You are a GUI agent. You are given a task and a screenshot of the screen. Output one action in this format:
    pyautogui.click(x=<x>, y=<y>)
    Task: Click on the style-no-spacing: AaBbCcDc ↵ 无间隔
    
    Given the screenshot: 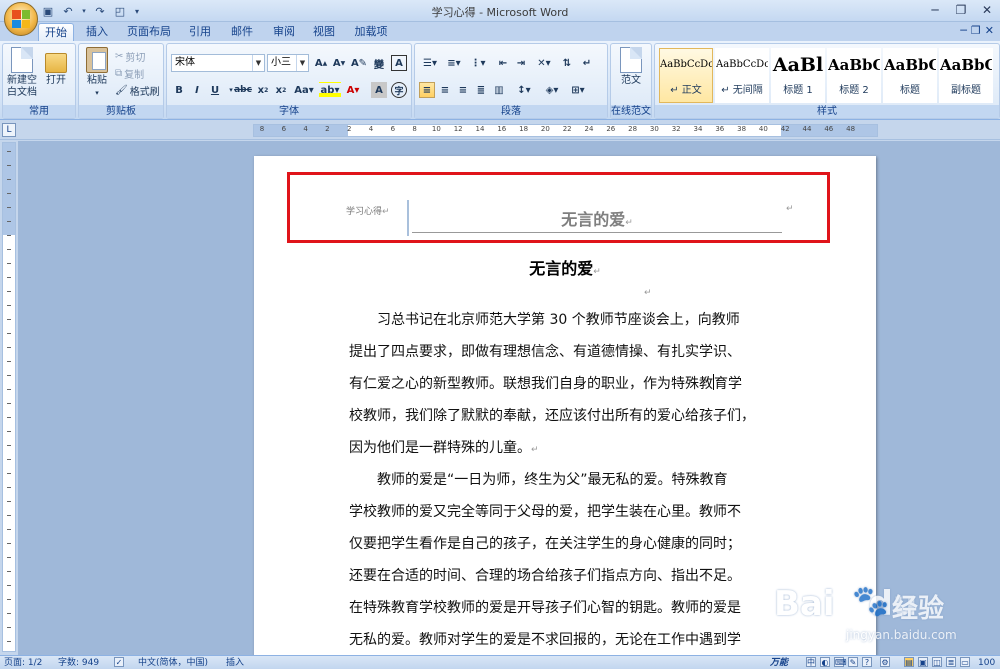 What is the action you would take?
    pyautogui.click(x=742, y=75)
    